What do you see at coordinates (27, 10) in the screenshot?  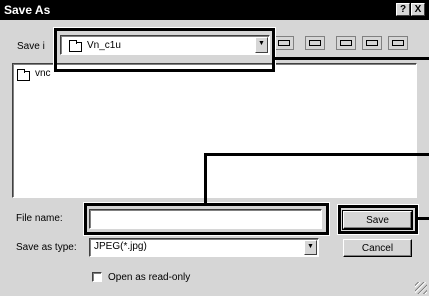 I see `dialog-title: Save As` at bounding box center [27, 10].